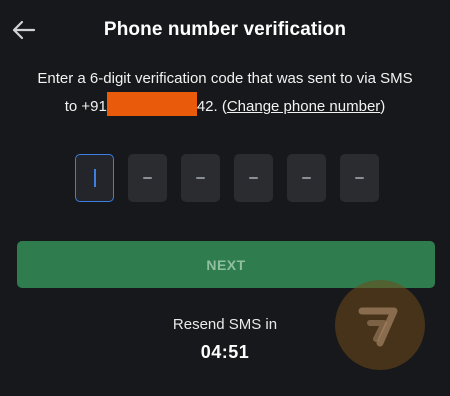 The image size is (450, 396). Describe the element at coordinates (85, 106) in the screenshot. I see `message-phone-prefix: to +91` at that location.